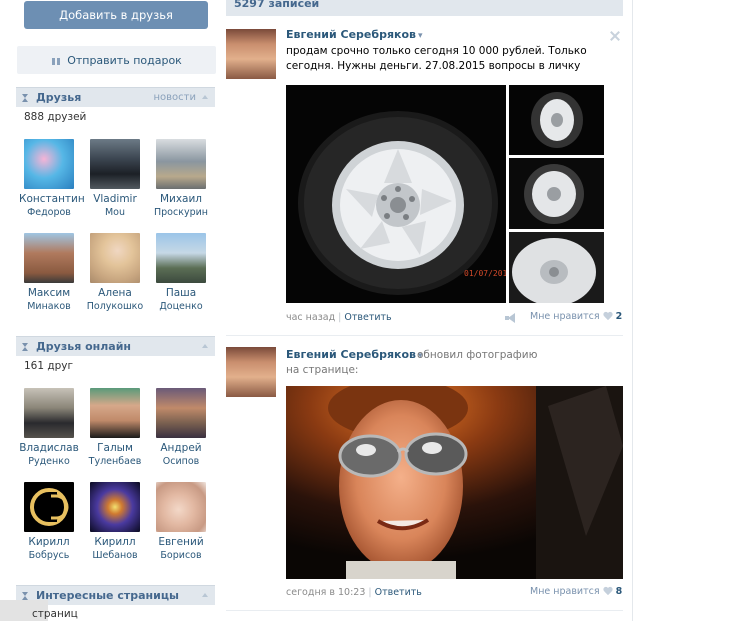  I want to click on wall-header: 5297 записей, so click(424, 8).